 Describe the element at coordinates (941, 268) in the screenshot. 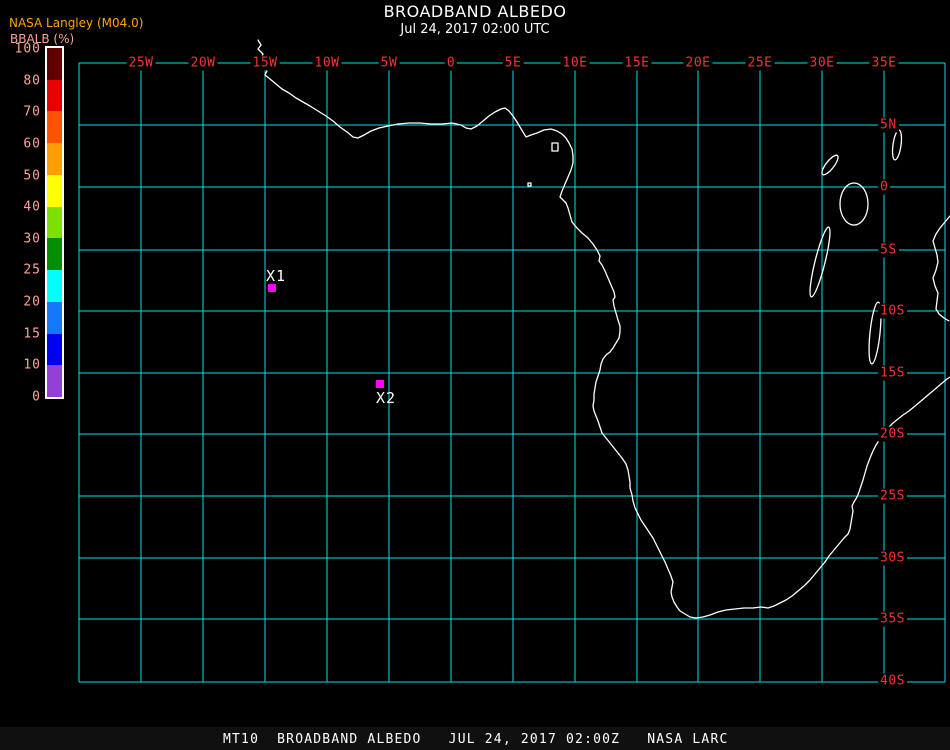

I see `coastline-path` at that location.